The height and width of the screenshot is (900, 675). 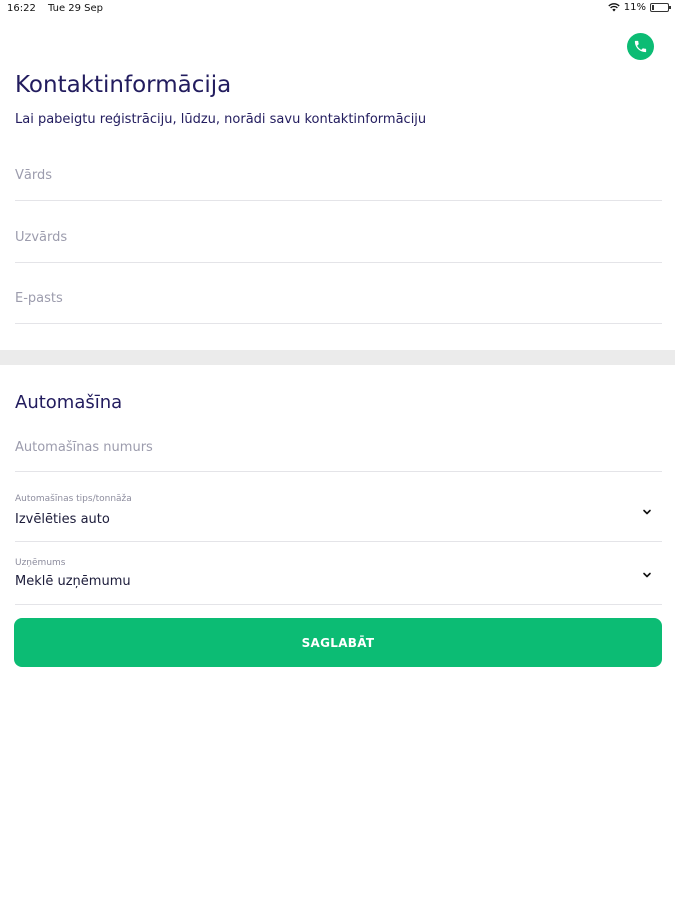 I want to click on status-right: 11%, so click(x=639, y=7).